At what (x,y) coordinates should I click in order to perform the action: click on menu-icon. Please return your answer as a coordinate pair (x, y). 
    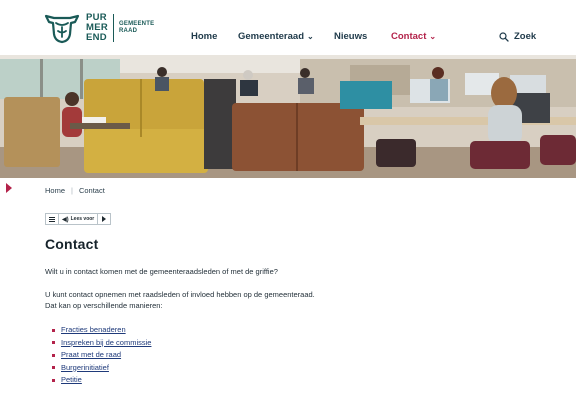
    Looking at the image, I should click on (52, 219).